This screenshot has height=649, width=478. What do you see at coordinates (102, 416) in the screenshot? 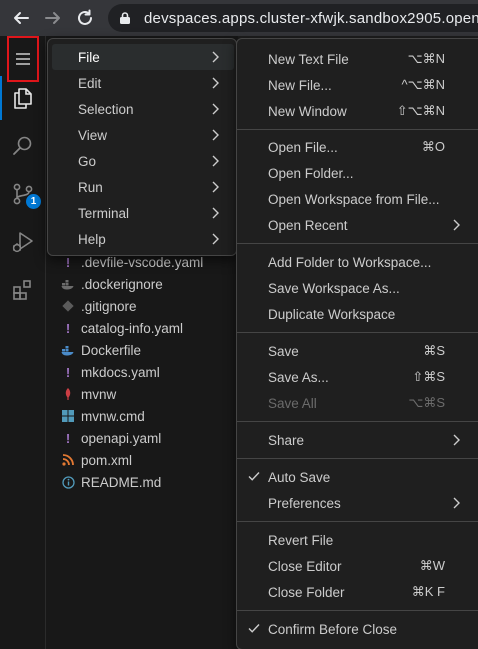
I see `file-item: mvnw.cmd` at bounding box center [102, 416].